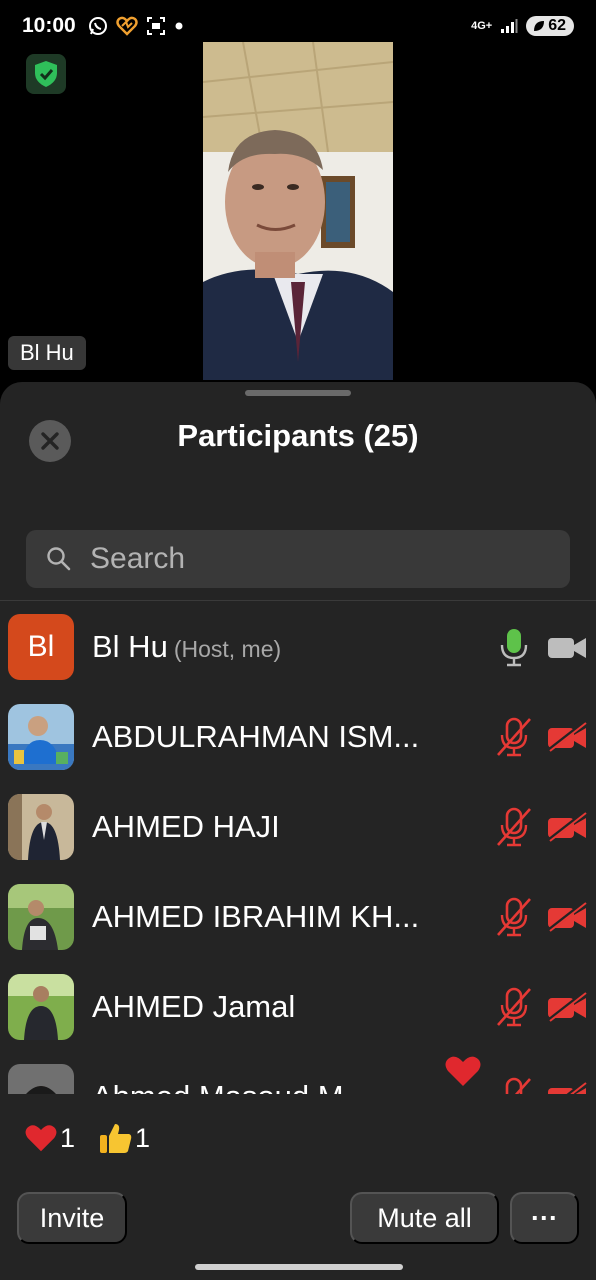 This screenshot has width=596, height=1280. I want to click on screenshot-icon, so click(155, 26).